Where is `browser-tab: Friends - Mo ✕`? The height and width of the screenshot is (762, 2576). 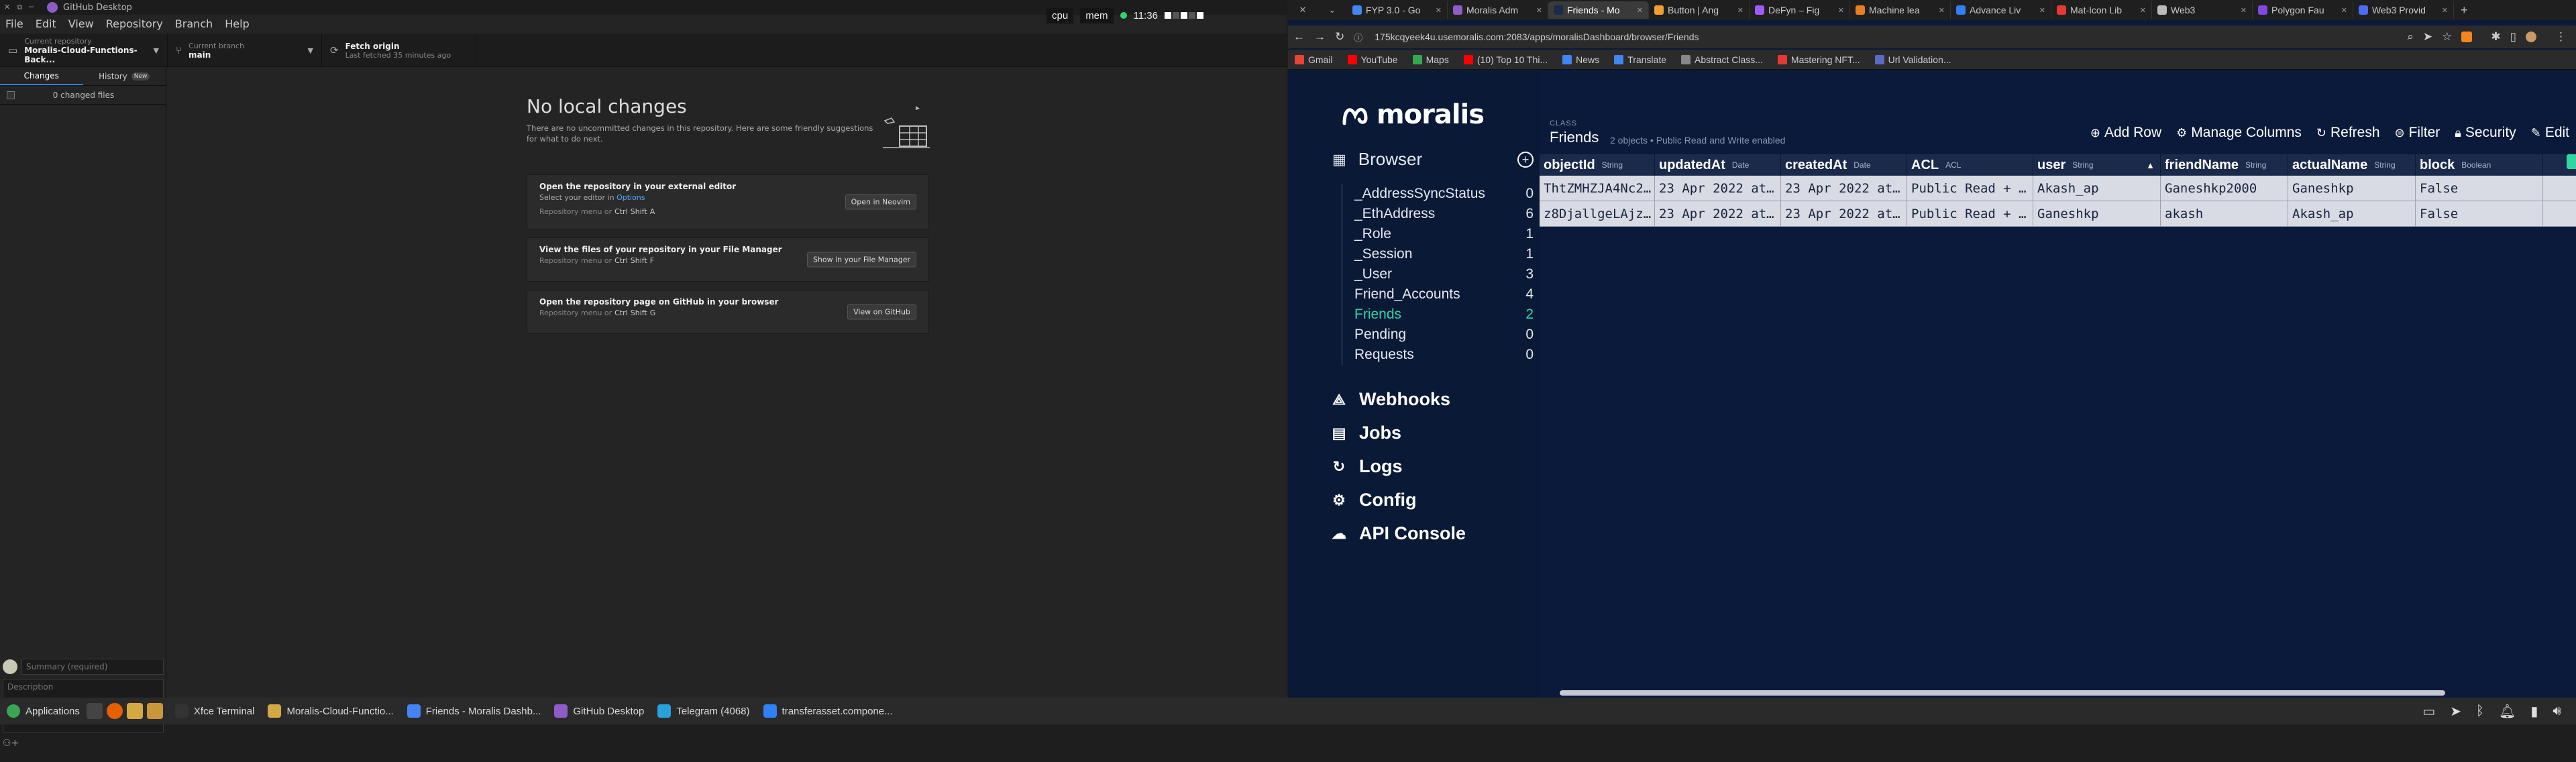
browser-tab: Friends - Mo ✕ is located at coordinates (1598, 10).